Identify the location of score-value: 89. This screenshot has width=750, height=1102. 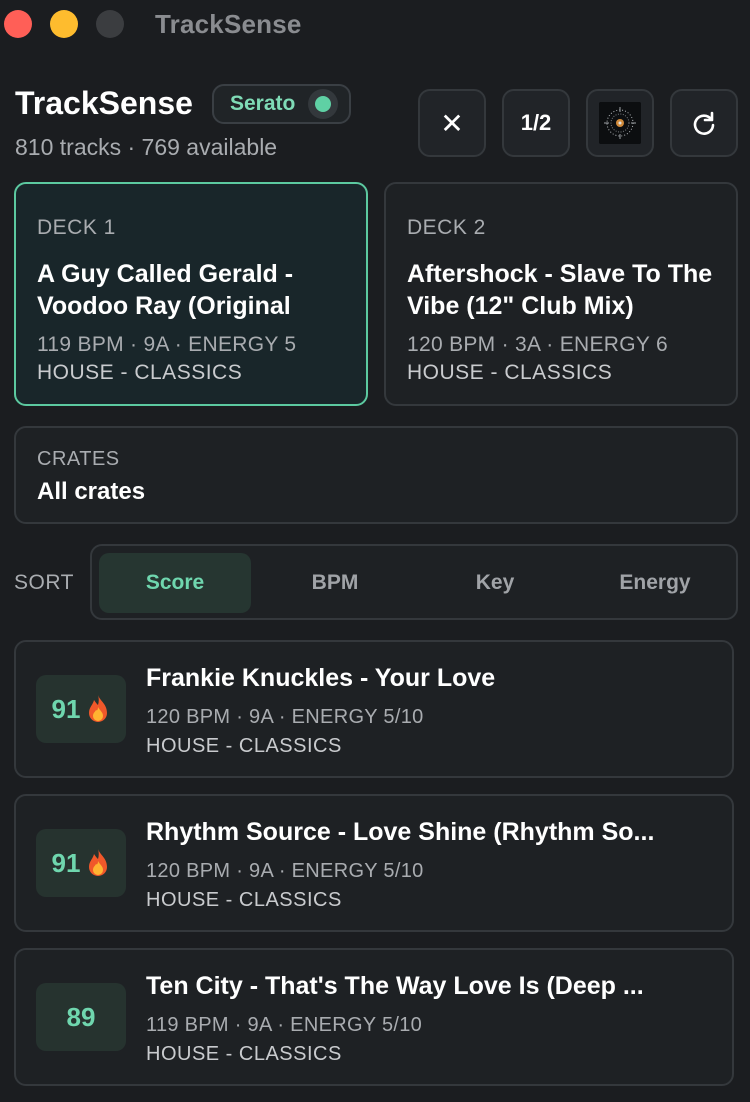
(81, 1016).